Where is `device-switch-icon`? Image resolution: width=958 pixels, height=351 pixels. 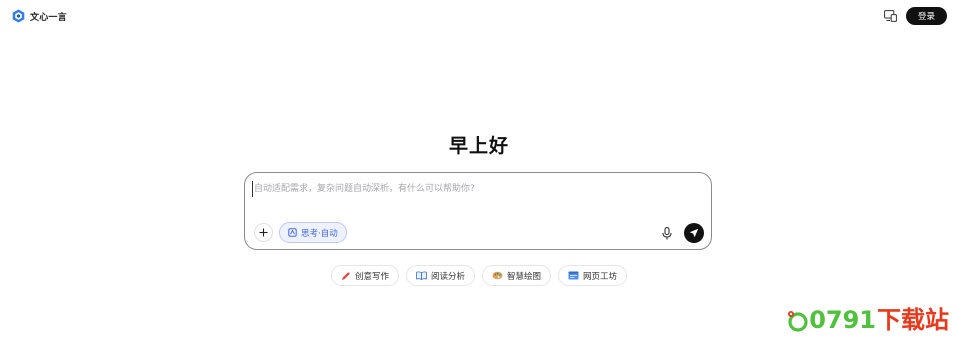 device-switch-icon is located at coordinates (890, 16).